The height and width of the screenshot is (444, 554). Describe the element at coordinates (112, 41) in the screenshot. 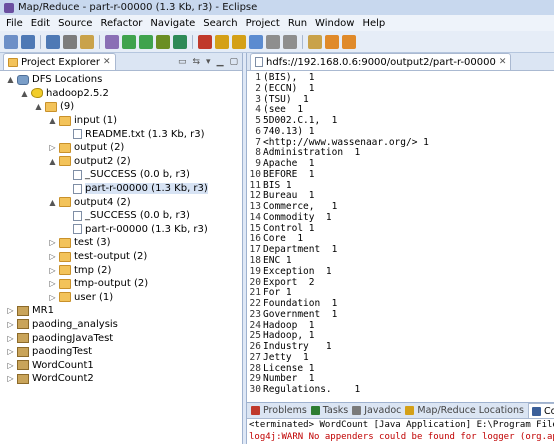

I see `perspective-icon` at that location.